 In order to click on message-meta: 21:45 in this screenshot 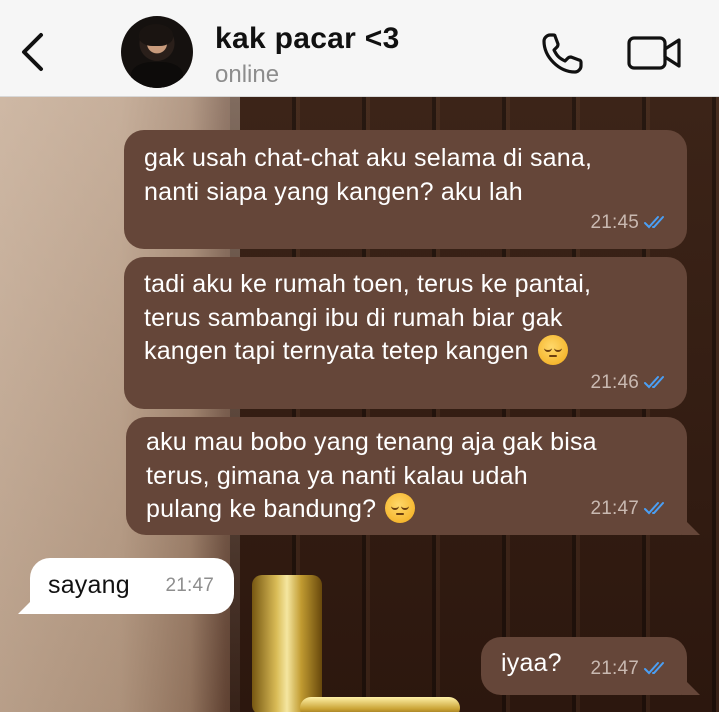, I will do `click(629, 223)`.